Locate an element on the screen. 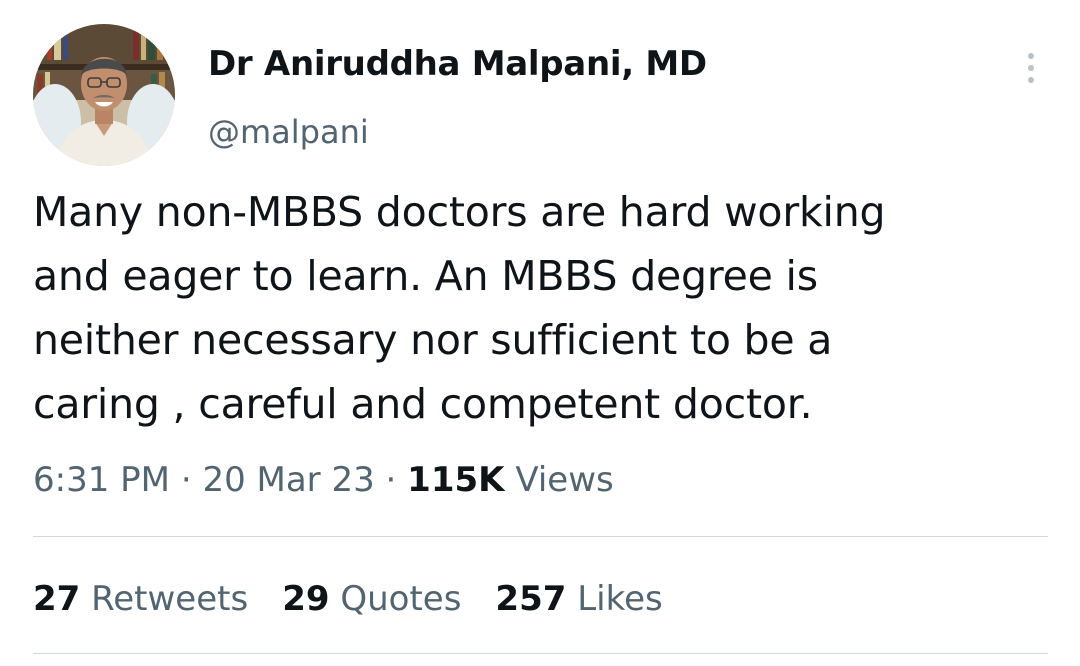 The width and height of the screenshot is (1080, 666). author-display-name: Dr Aniruddha Malpani, MD is located at coordinates (457, 64).